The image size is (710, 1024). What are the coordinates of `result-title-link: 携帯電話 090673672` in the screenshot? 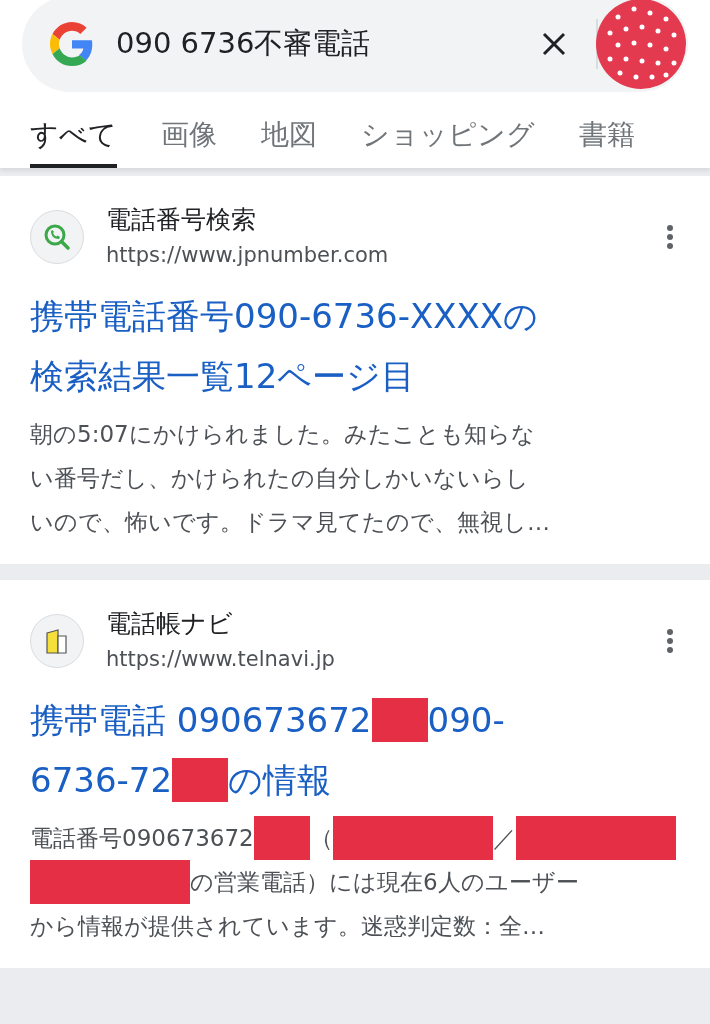 It's located at (201, 720).